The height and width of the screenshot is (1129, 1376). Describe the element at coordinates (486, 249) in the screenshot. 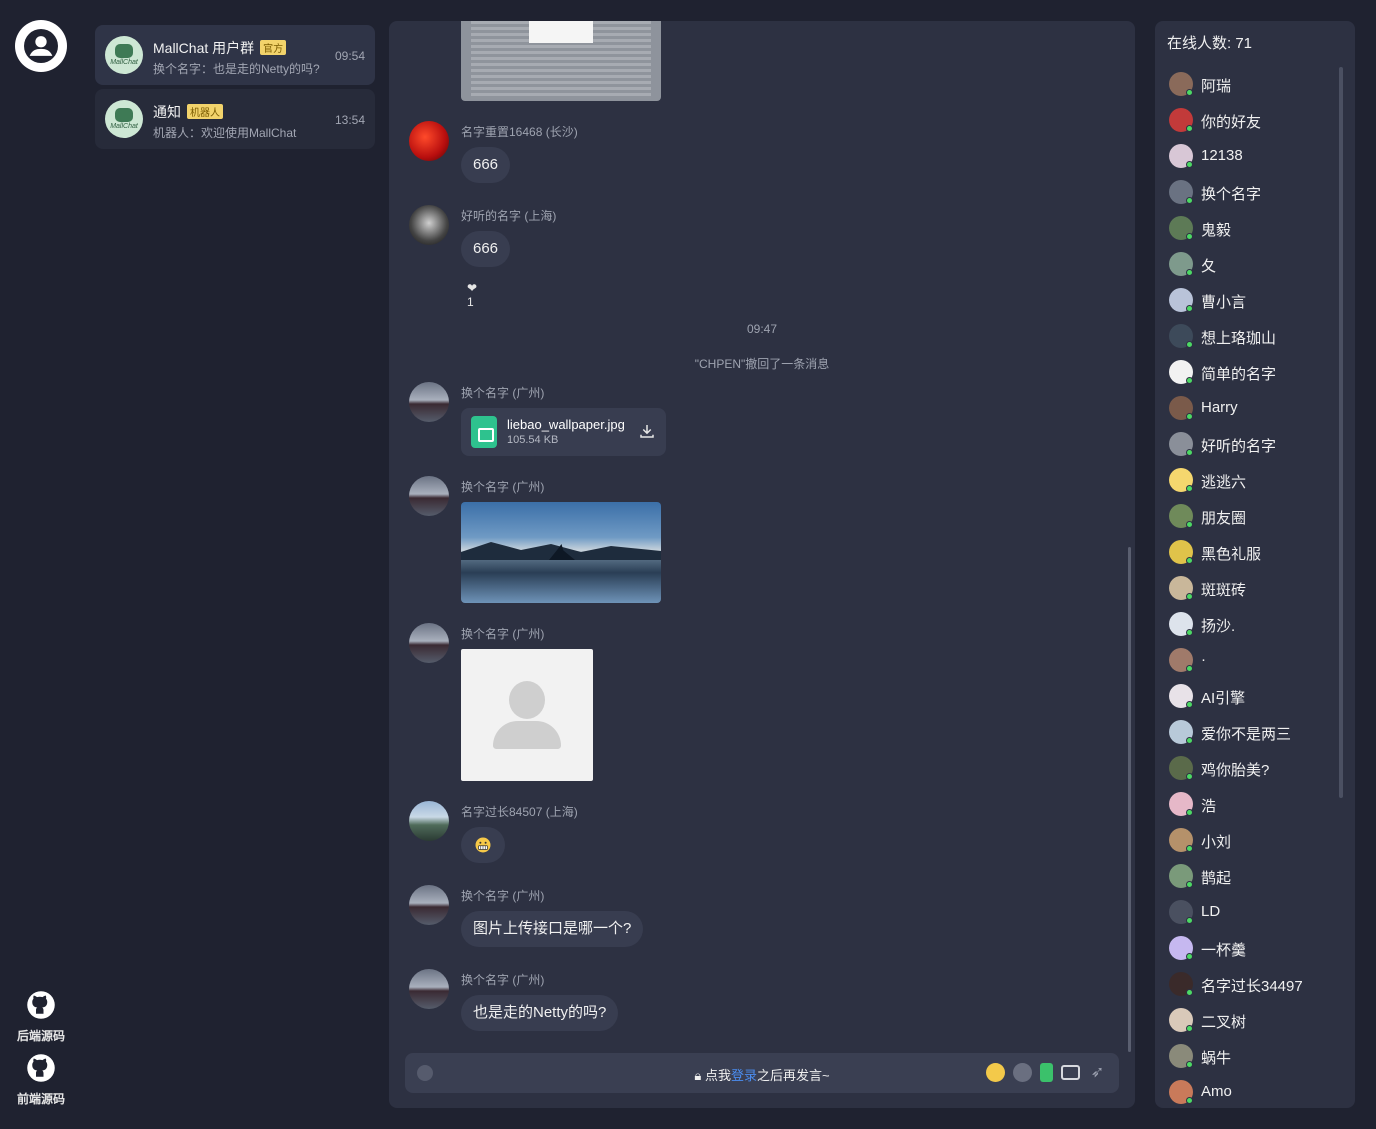

I see `message-bubble: 666` at that location.